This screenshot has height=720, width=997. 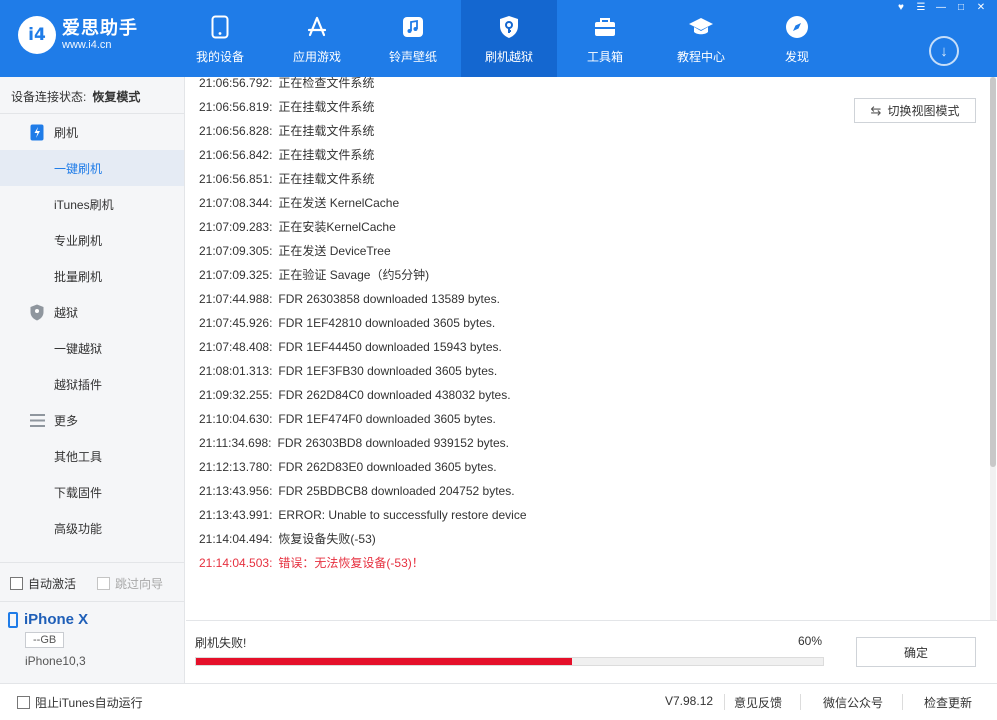 What do you see at coordinates (92, 420) in the screenshot?
I see `sidebar-group-more: 更多` at bounding box center [92, 420].